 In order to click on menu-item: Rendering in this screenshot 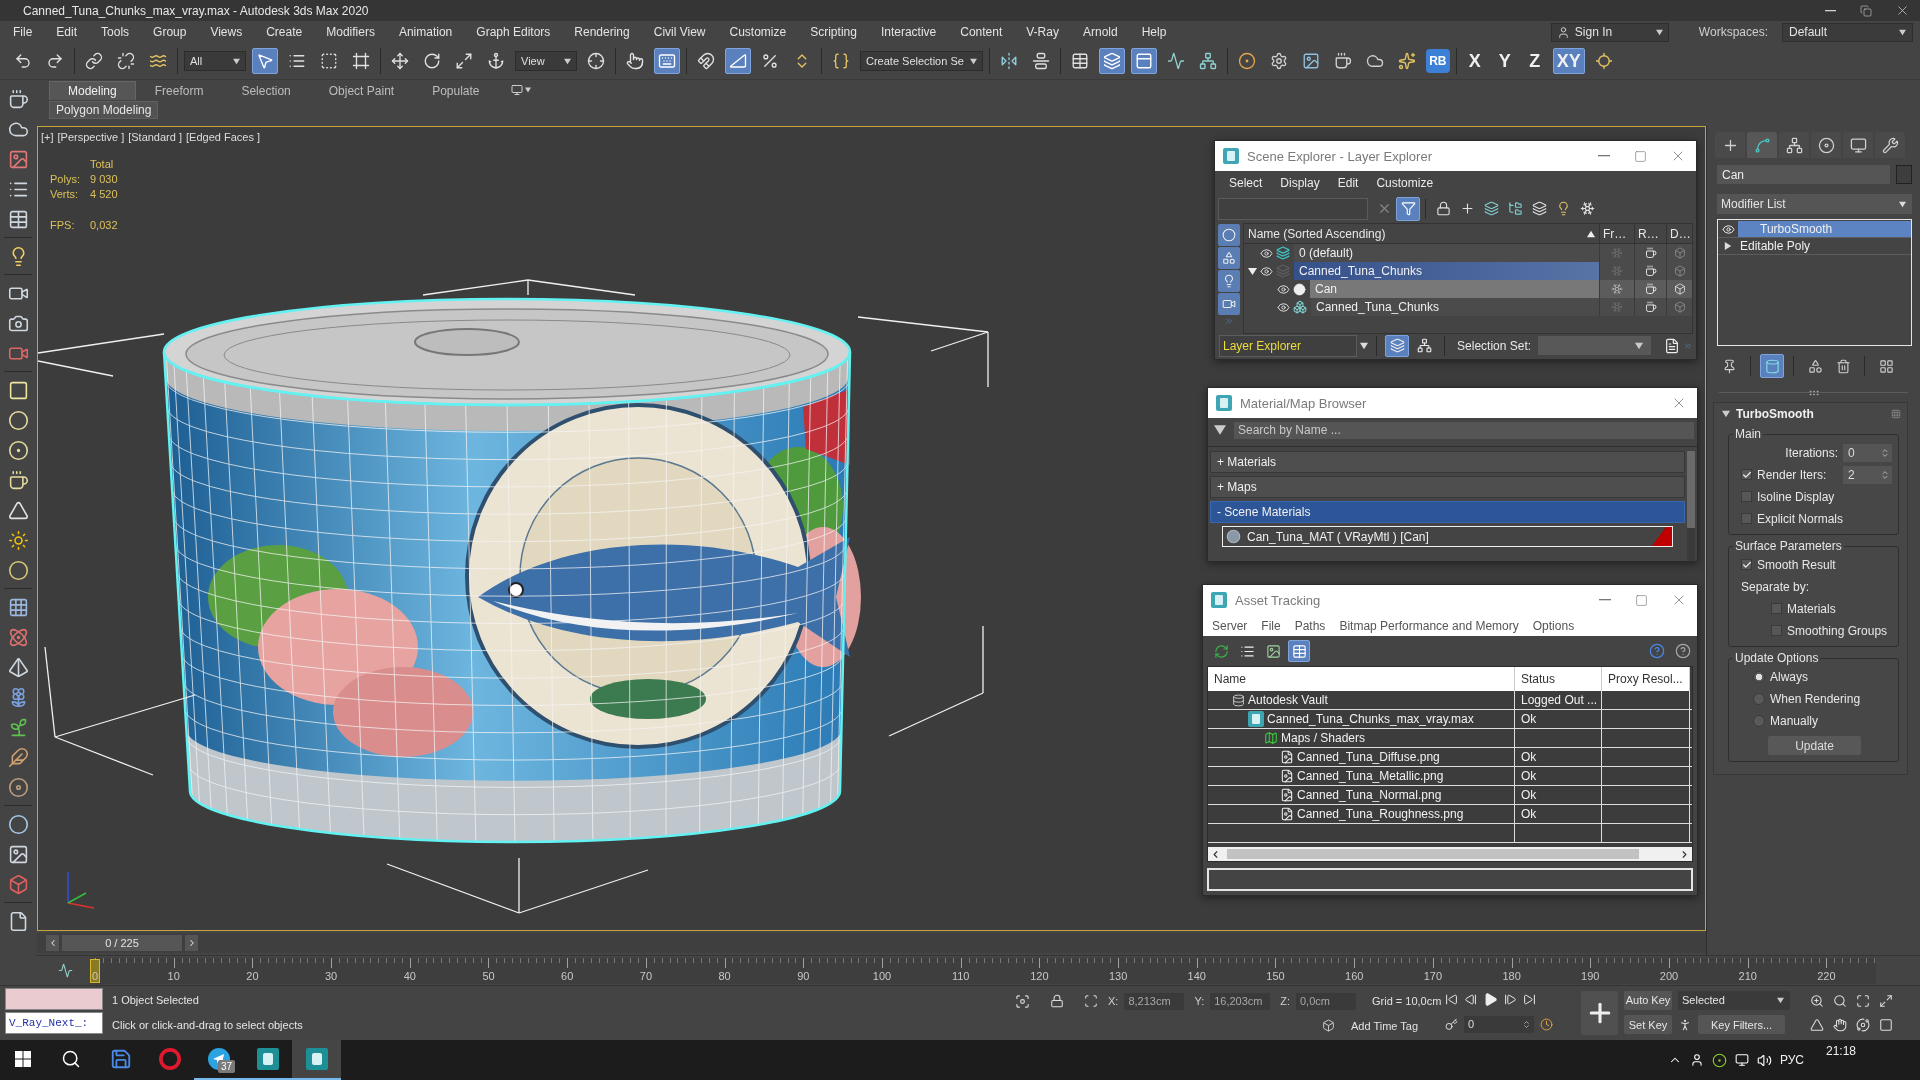, I will do `click(602, 32)`.